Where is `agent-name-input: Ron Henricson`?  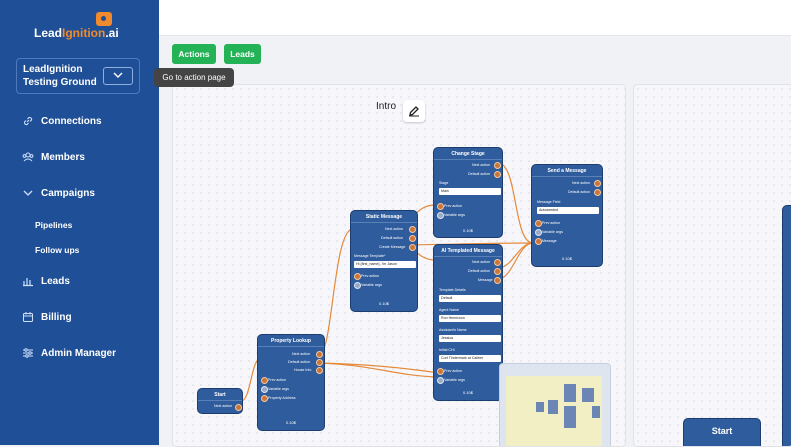
agent-name-input: Ron Henricson is located at coordinates (470, 318).